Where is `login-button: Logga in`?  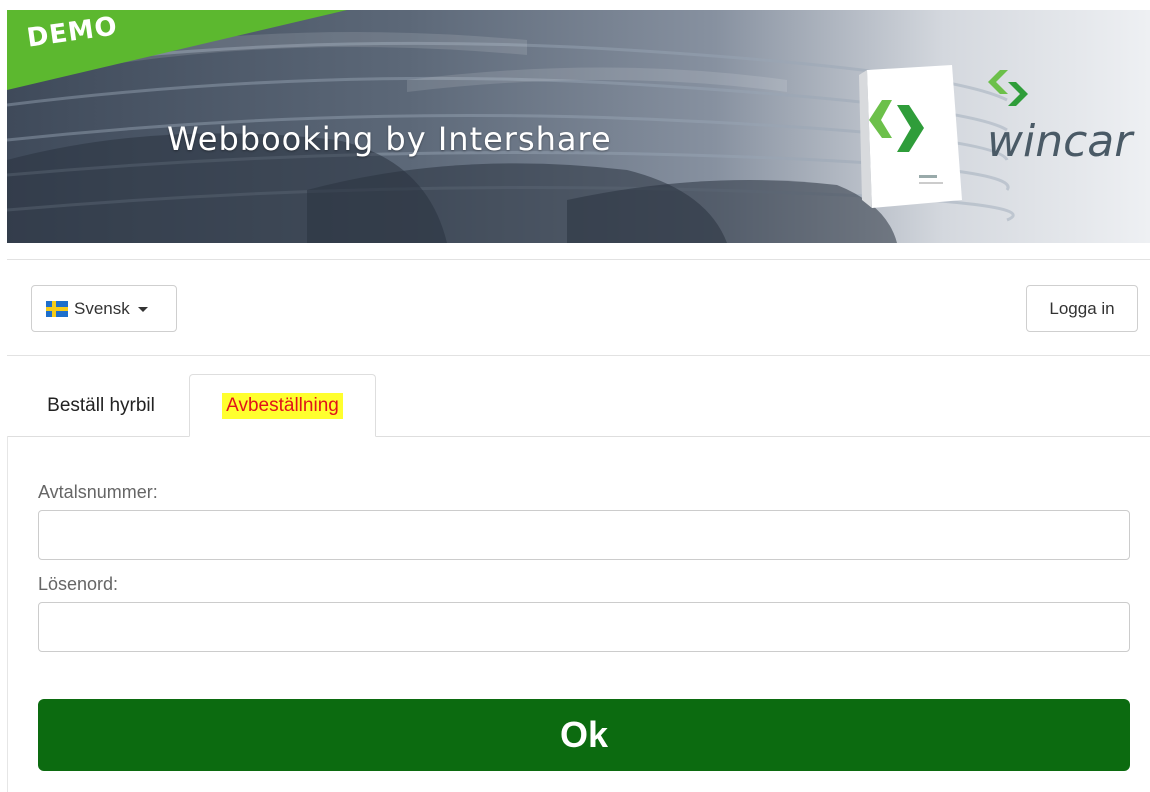
login-button: Logga in is located at coordinates (1082, 308).